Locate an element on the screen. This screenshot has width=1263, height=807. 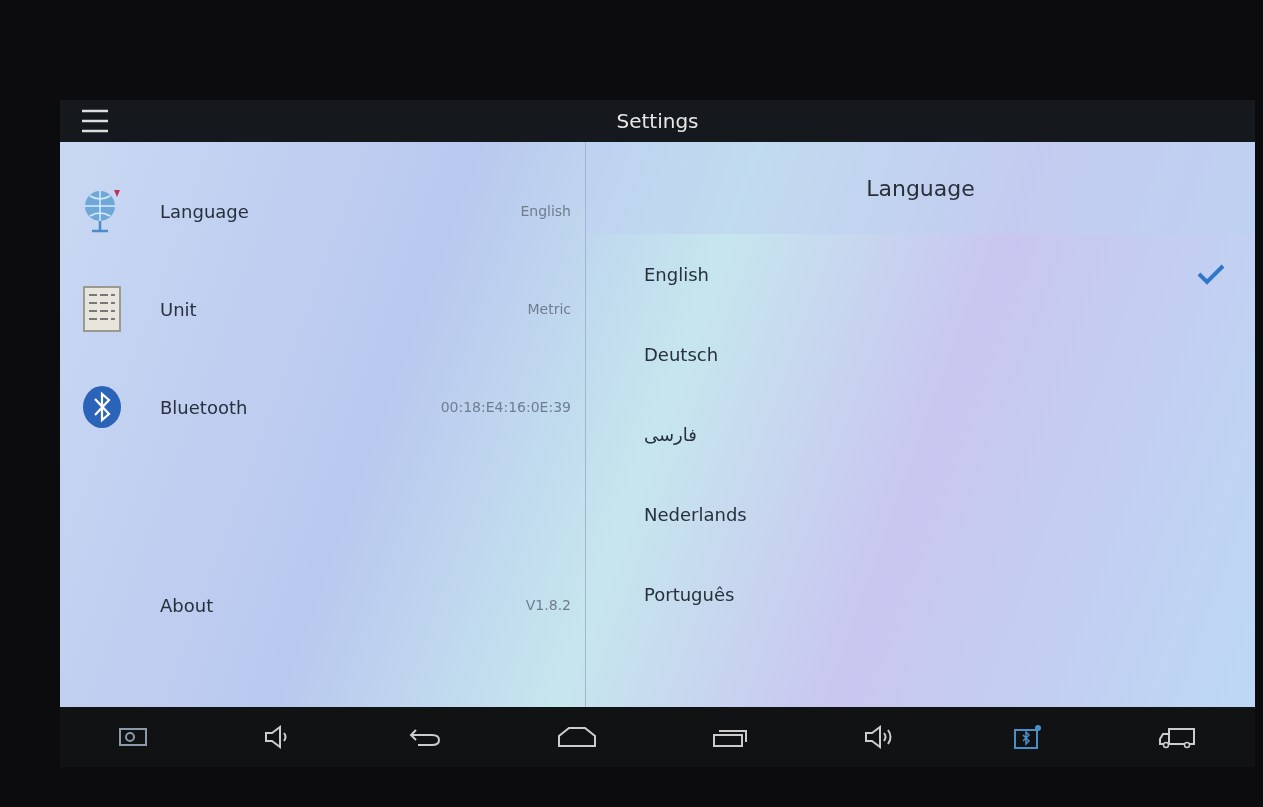
language-option: Português is located at coordinates (920, 594).